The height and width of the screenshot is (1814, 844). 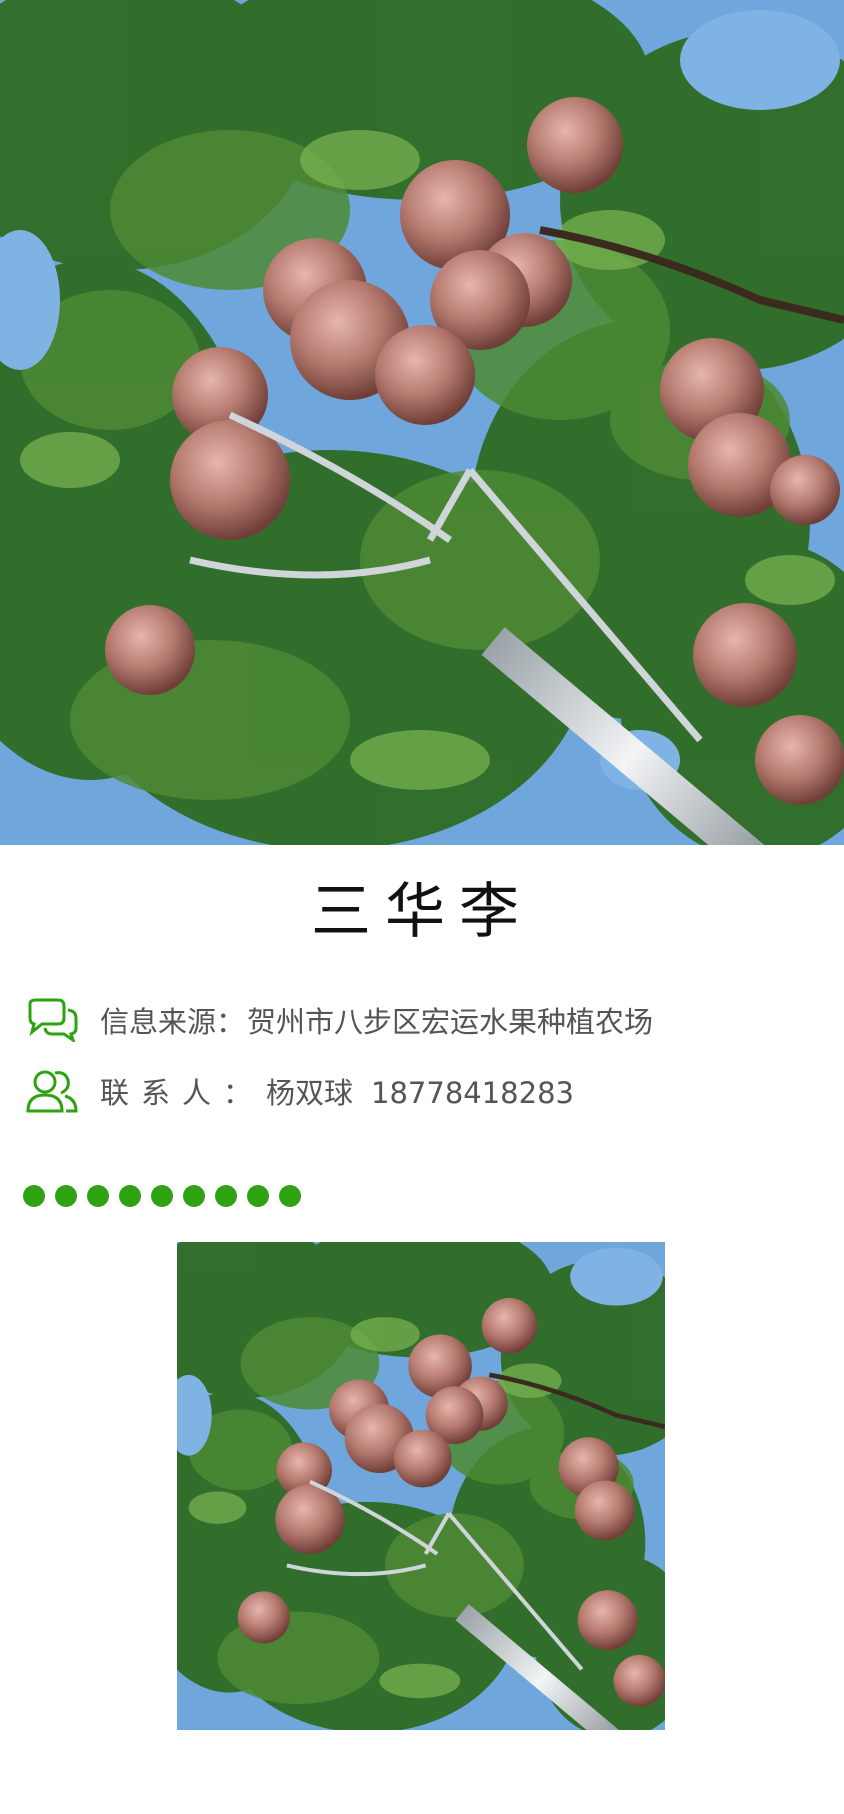 What do you see at coordinates (52, 1020) in the screenshot?
I see `chat-bubbles-icon` at bounding box center [52, 1020].